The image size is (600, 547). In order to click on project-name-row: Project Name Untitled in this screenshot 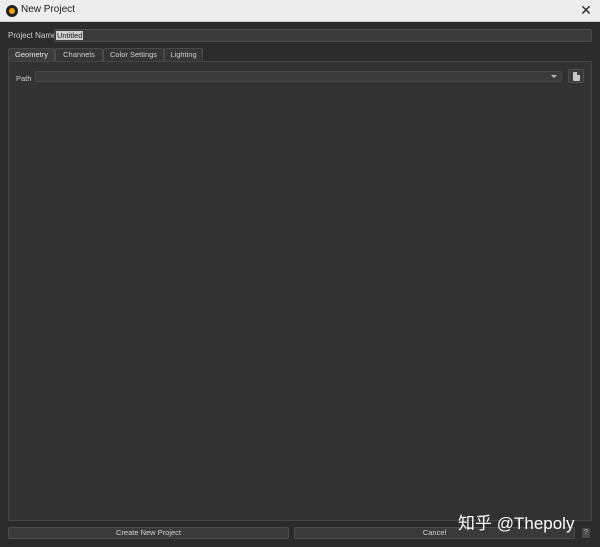, I will do `click(300, 35)`.